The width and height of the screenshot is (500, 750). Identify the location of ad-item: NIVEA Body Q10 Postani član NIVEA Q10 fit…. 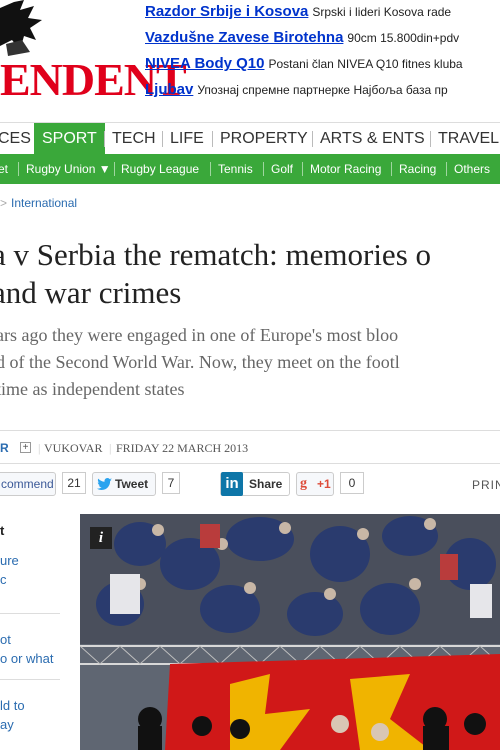
(322, 65).